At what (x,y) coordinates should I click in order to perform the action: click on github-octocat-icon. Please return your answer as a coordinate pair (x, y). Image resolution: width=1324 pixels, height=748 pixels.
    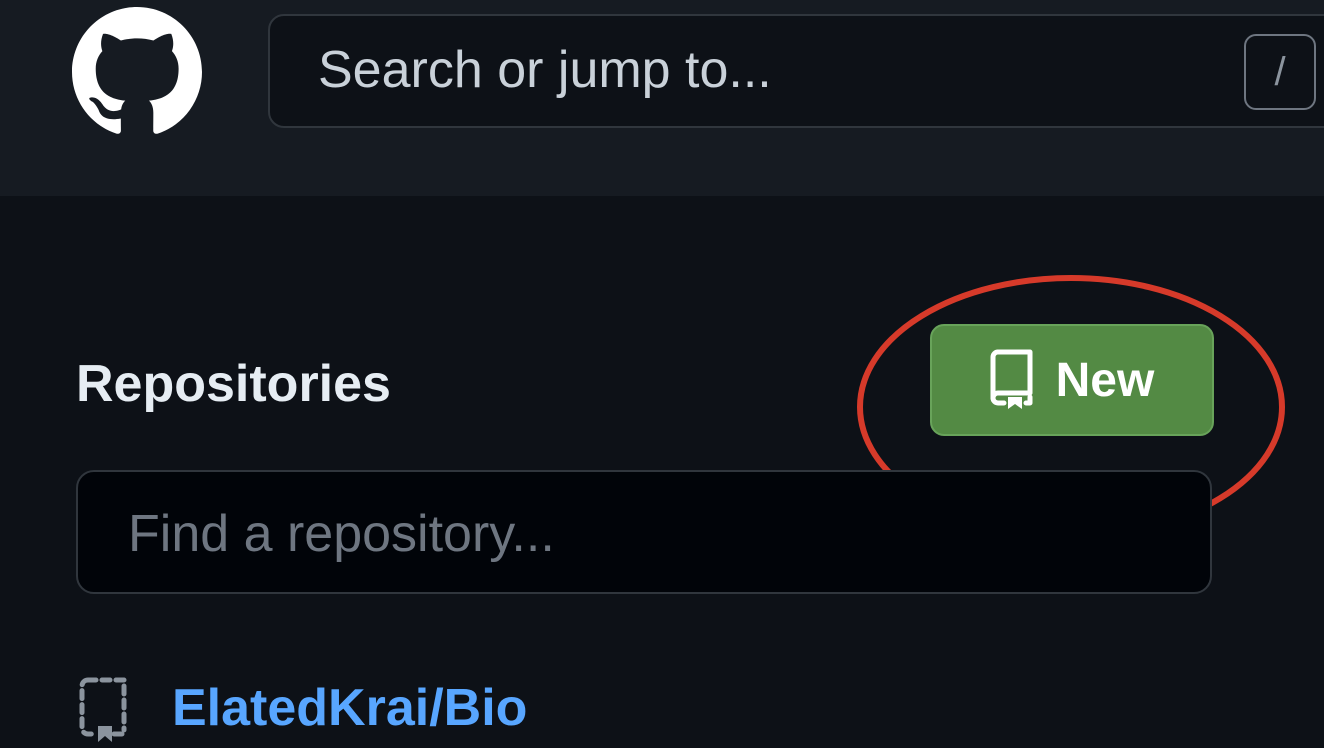
    Looking at the image, I should click on (137, 72).